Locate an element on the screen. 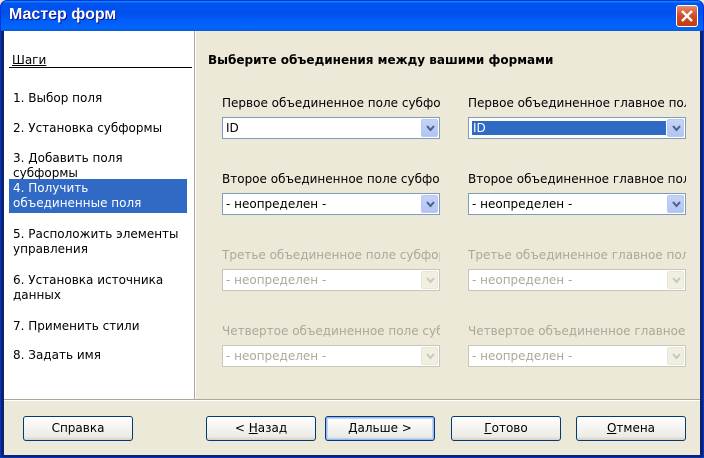 This screenshot has height=458, width=704. field3-sub-combo: - неопределен - is located at coordinates (331, 280).